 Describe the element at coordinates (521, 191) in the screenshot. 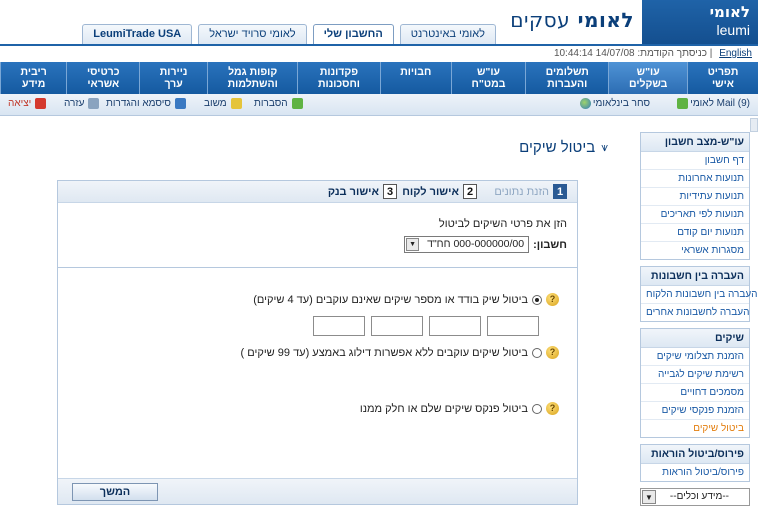

I see `step-1-label: הזנת נתונים` at that location.